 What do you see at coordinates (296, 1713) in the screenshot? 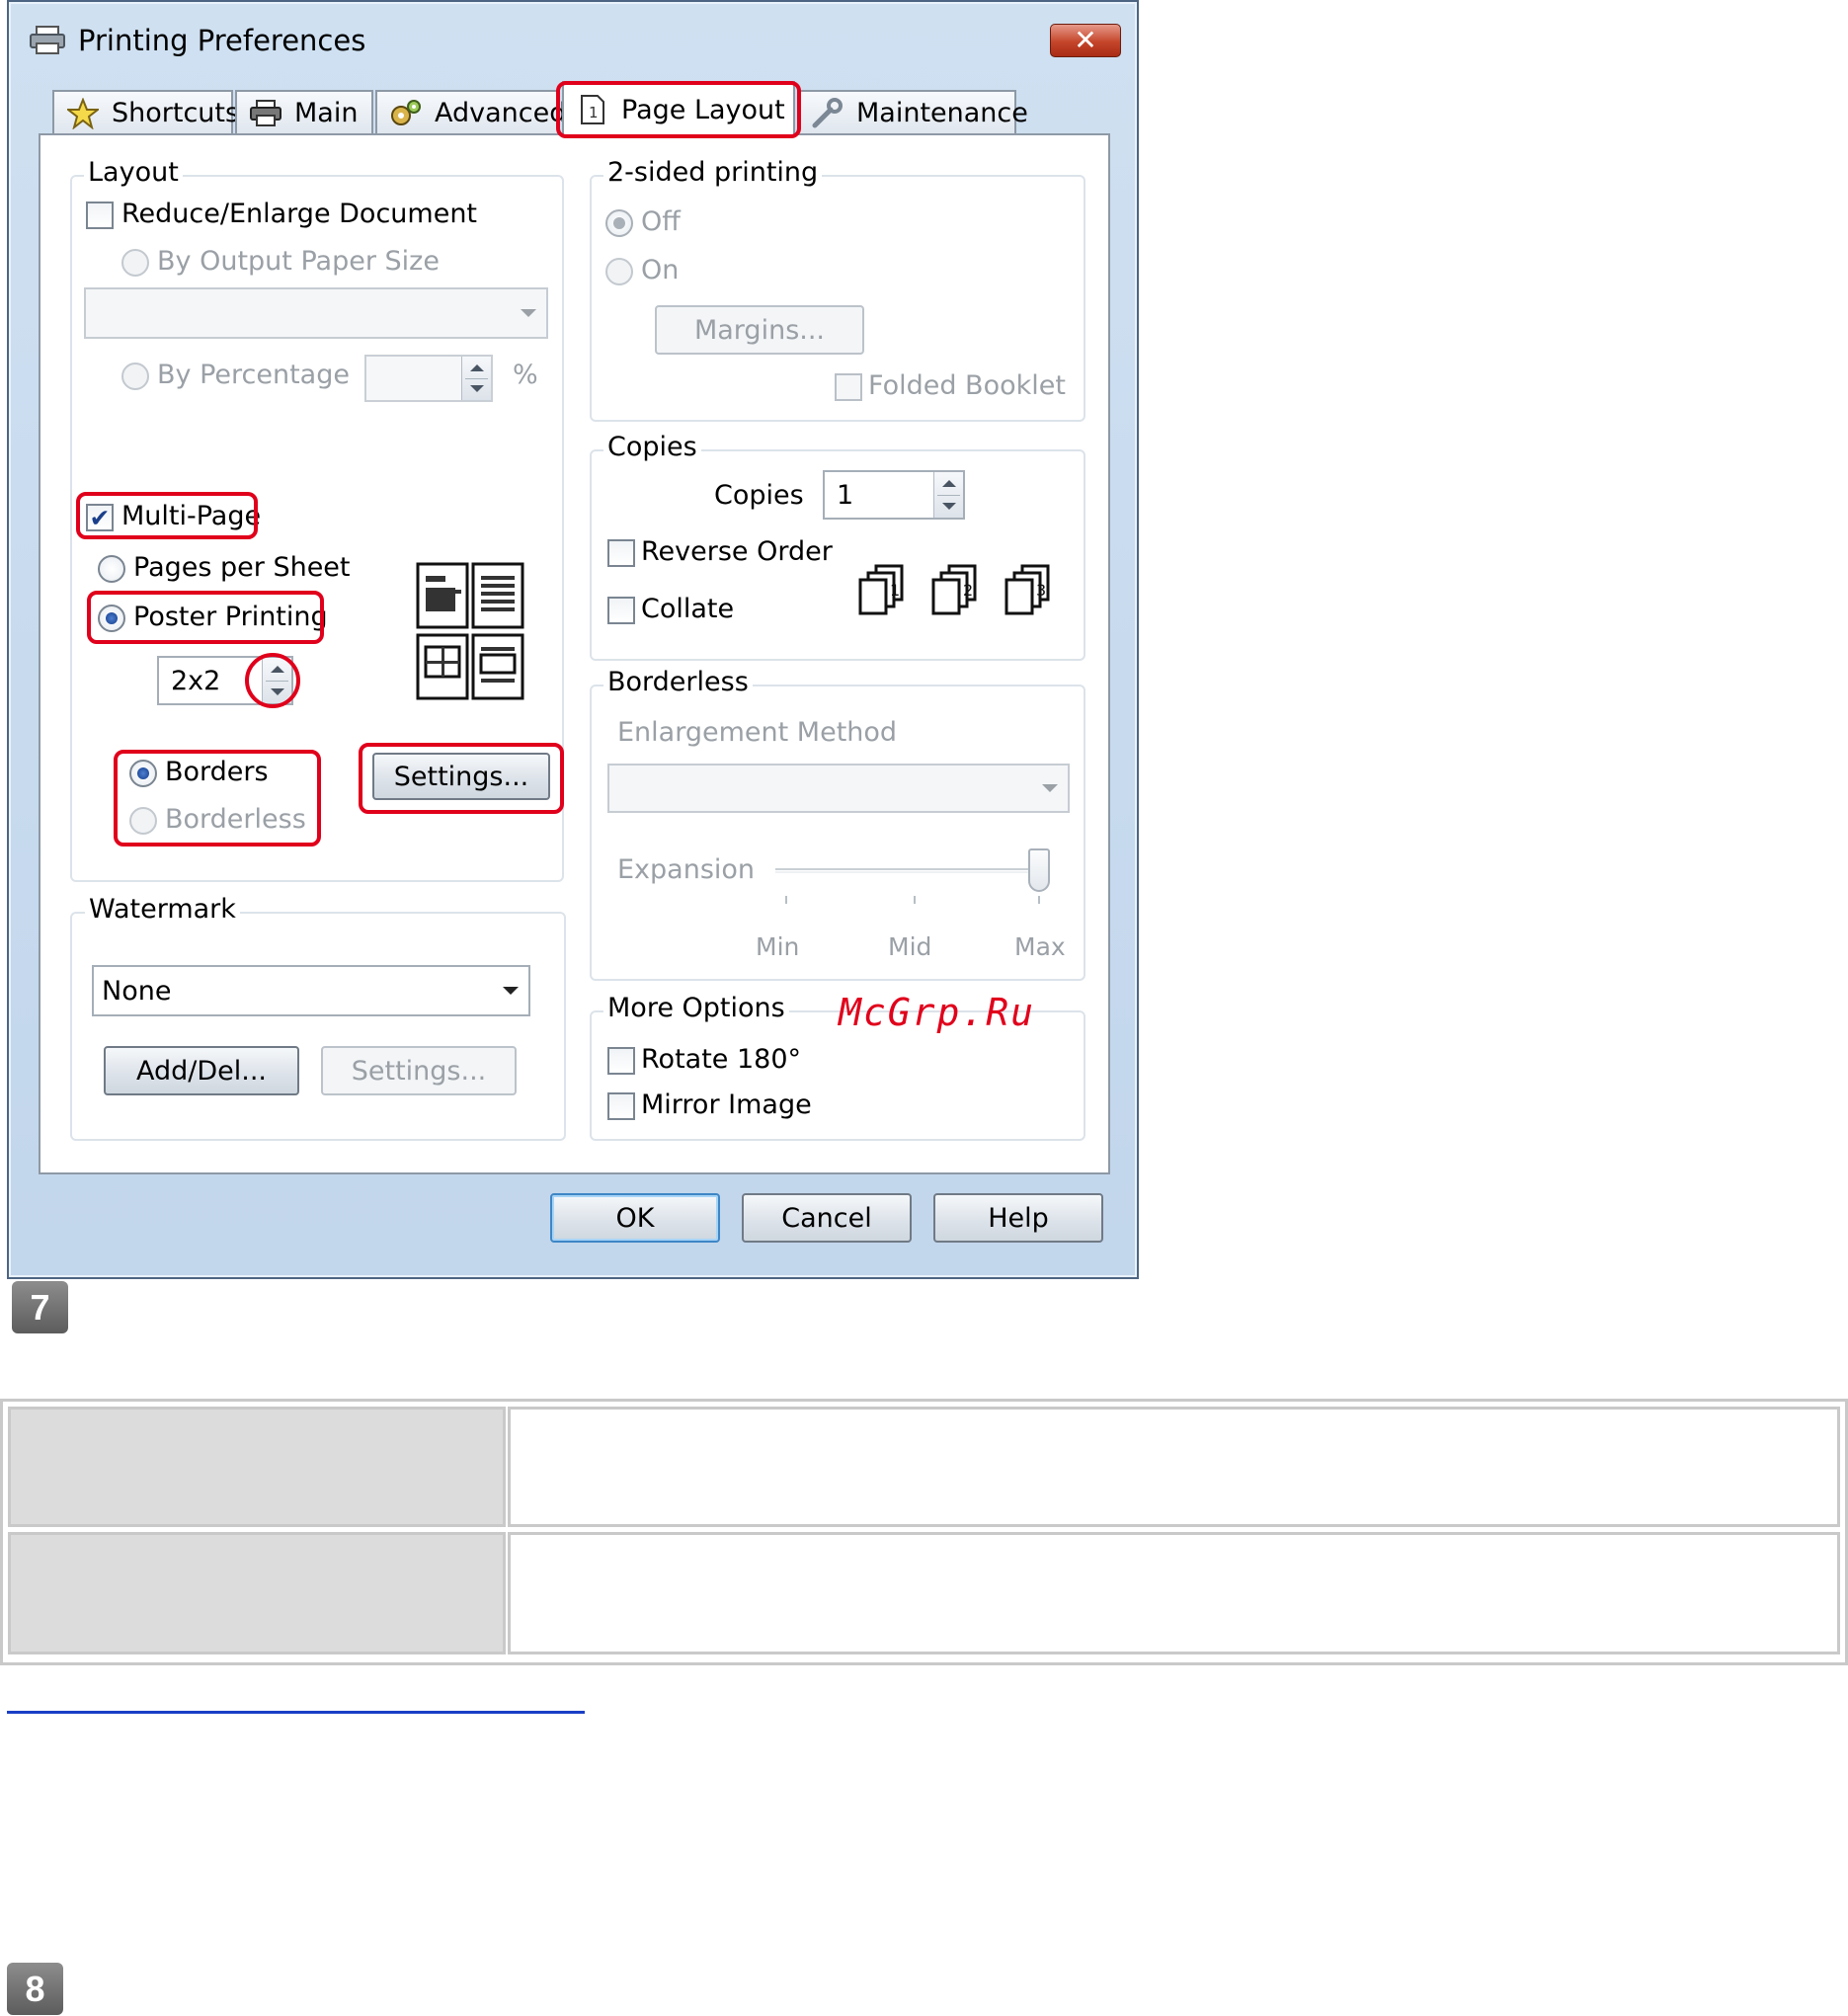
I see `link-underline` at bounding box center [296, 1713].